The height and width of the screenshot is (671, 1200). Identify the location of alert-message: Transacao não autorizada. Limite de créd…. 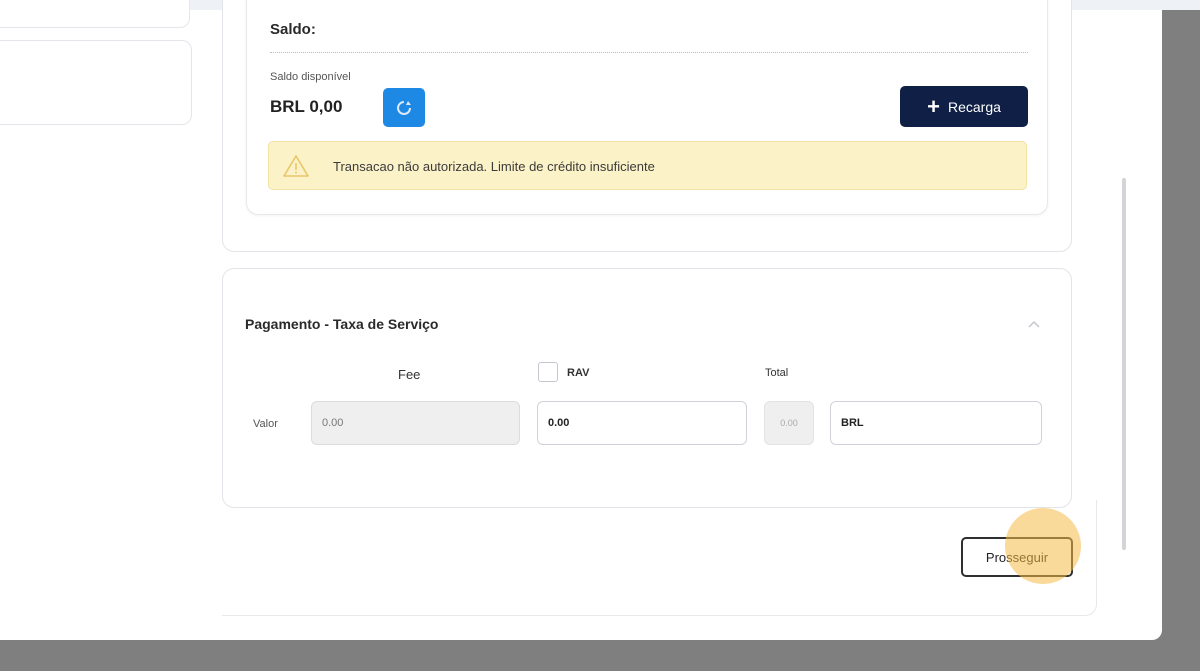
(494, 166).